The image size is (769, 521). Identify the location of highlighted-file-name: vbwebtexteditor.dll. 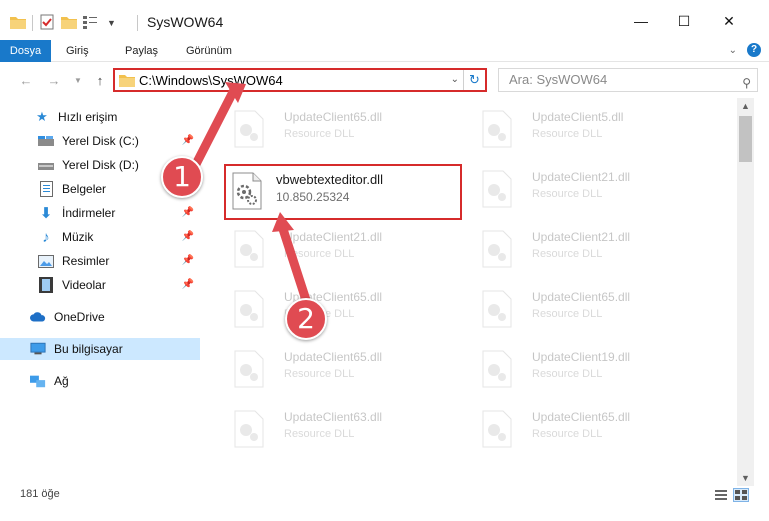
(329, 179).